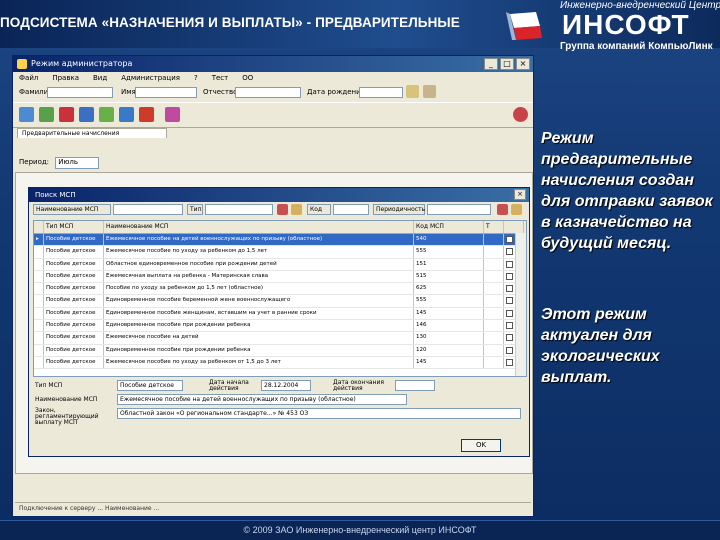 The height and width of the screenshot is (540, 720). Describe the element at coordinates (296, 209) in the screenshot. I see `filter-clear-icon` at that location.